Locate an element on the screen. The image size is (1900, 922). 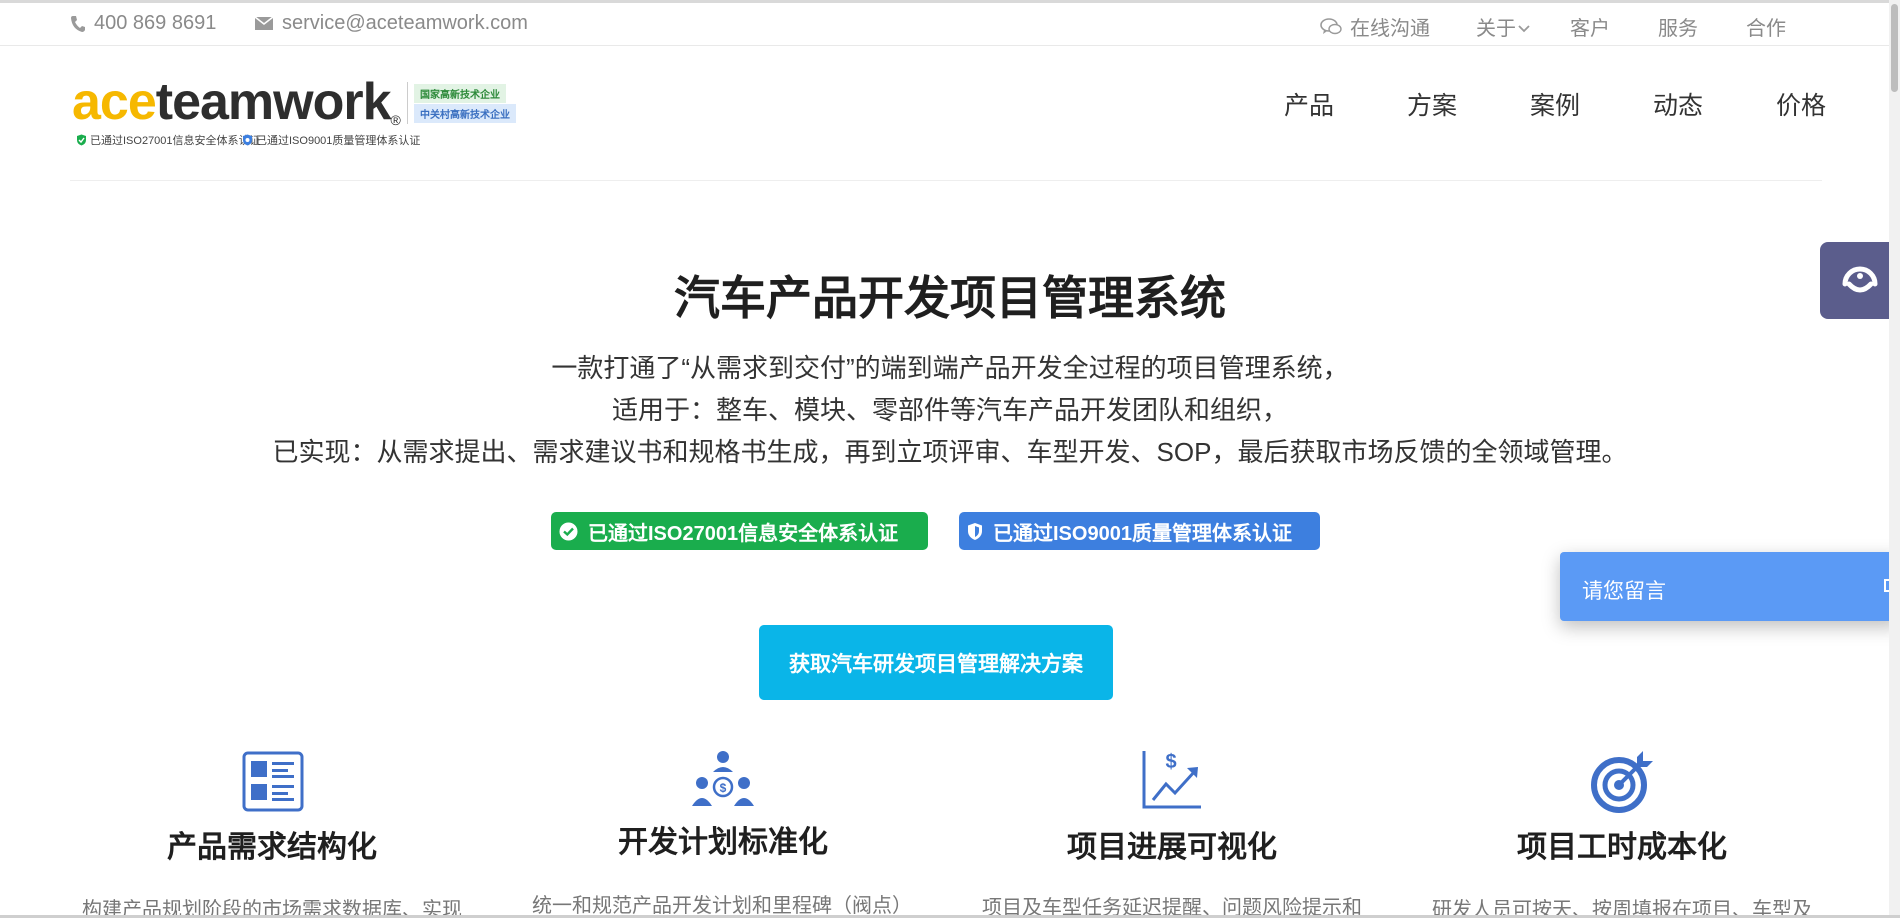
iso9001-badge: 已通过ISO9001质量管理体系认证 is located at coordinates (1139, 531).